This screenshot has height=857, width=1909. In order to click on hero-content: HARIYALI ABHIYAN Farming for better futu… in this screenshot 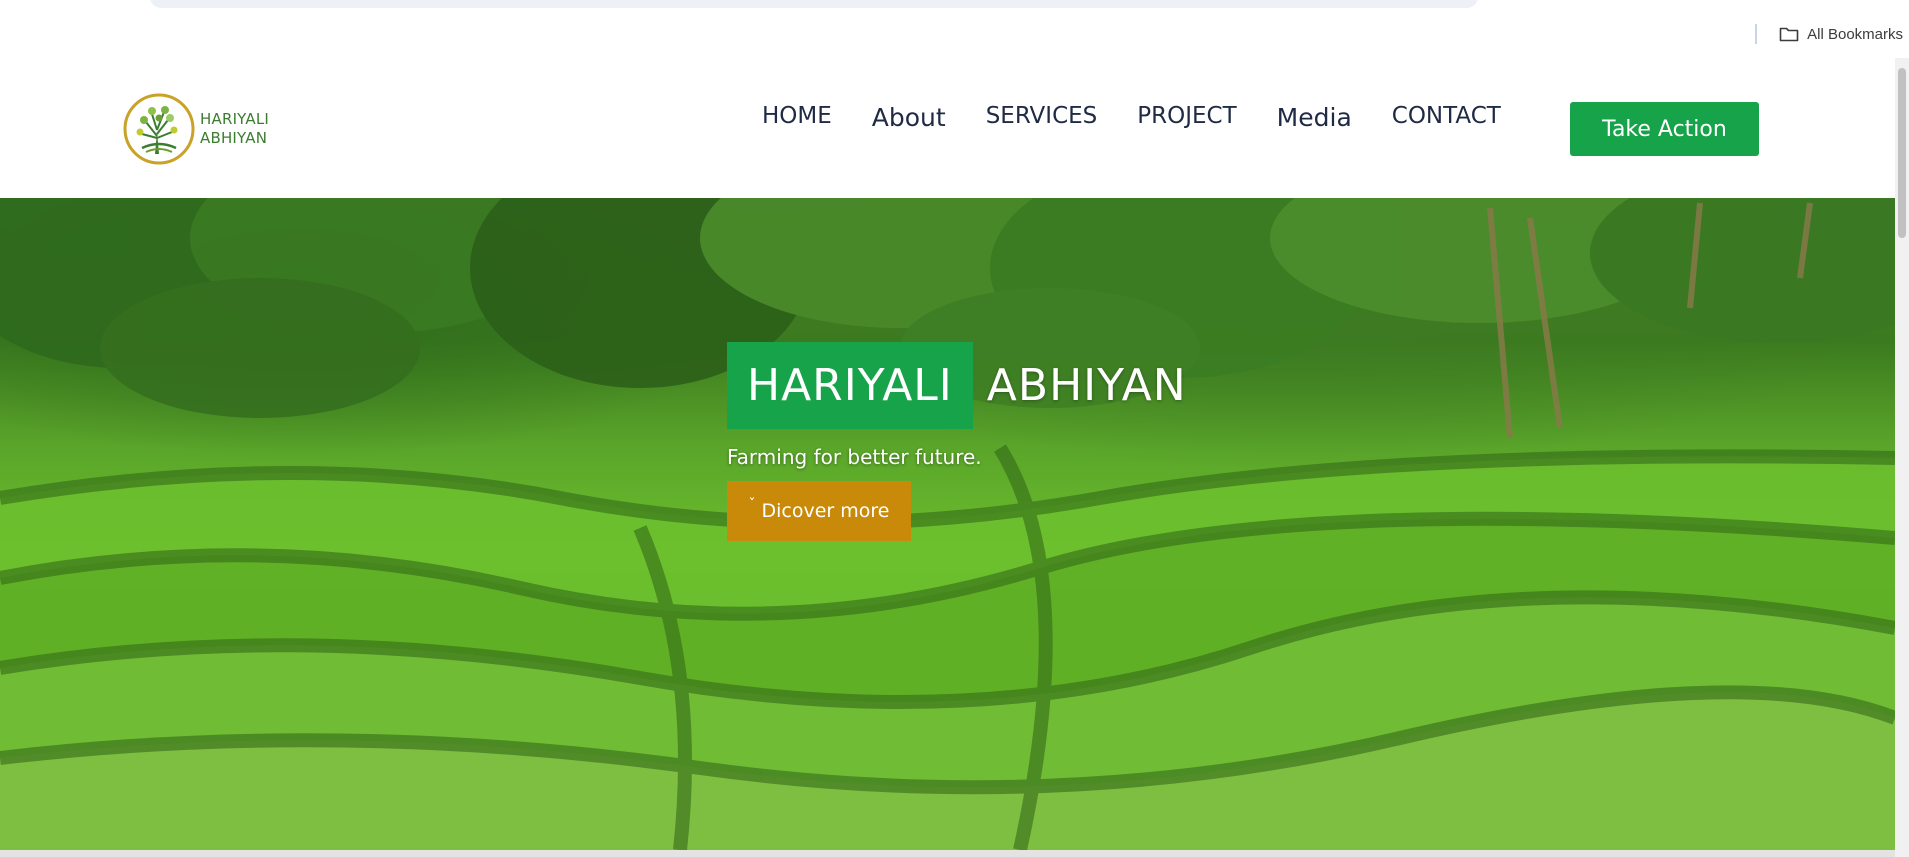, I will do `click(957, 441)`.